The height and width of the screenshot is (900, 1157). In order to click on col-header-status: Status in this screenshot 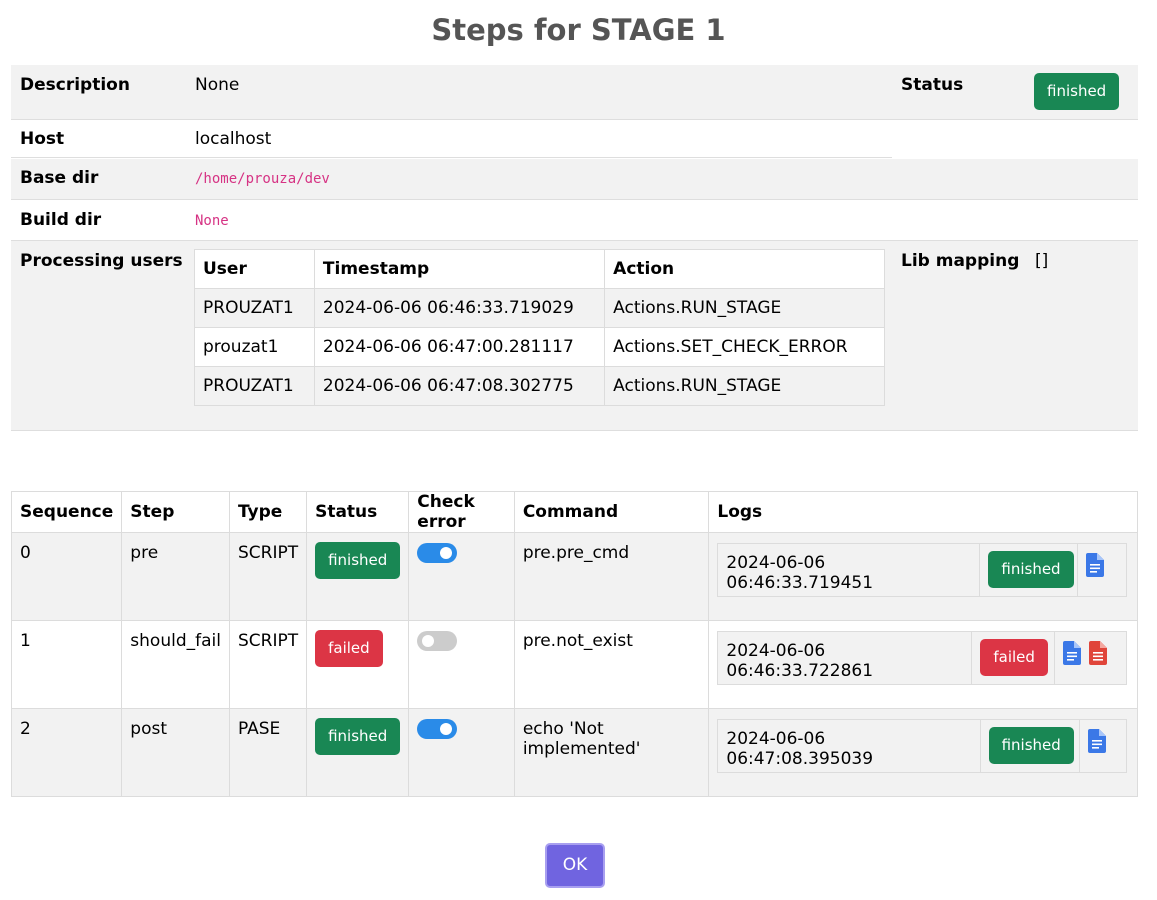, I will do `click(358, 512)`.